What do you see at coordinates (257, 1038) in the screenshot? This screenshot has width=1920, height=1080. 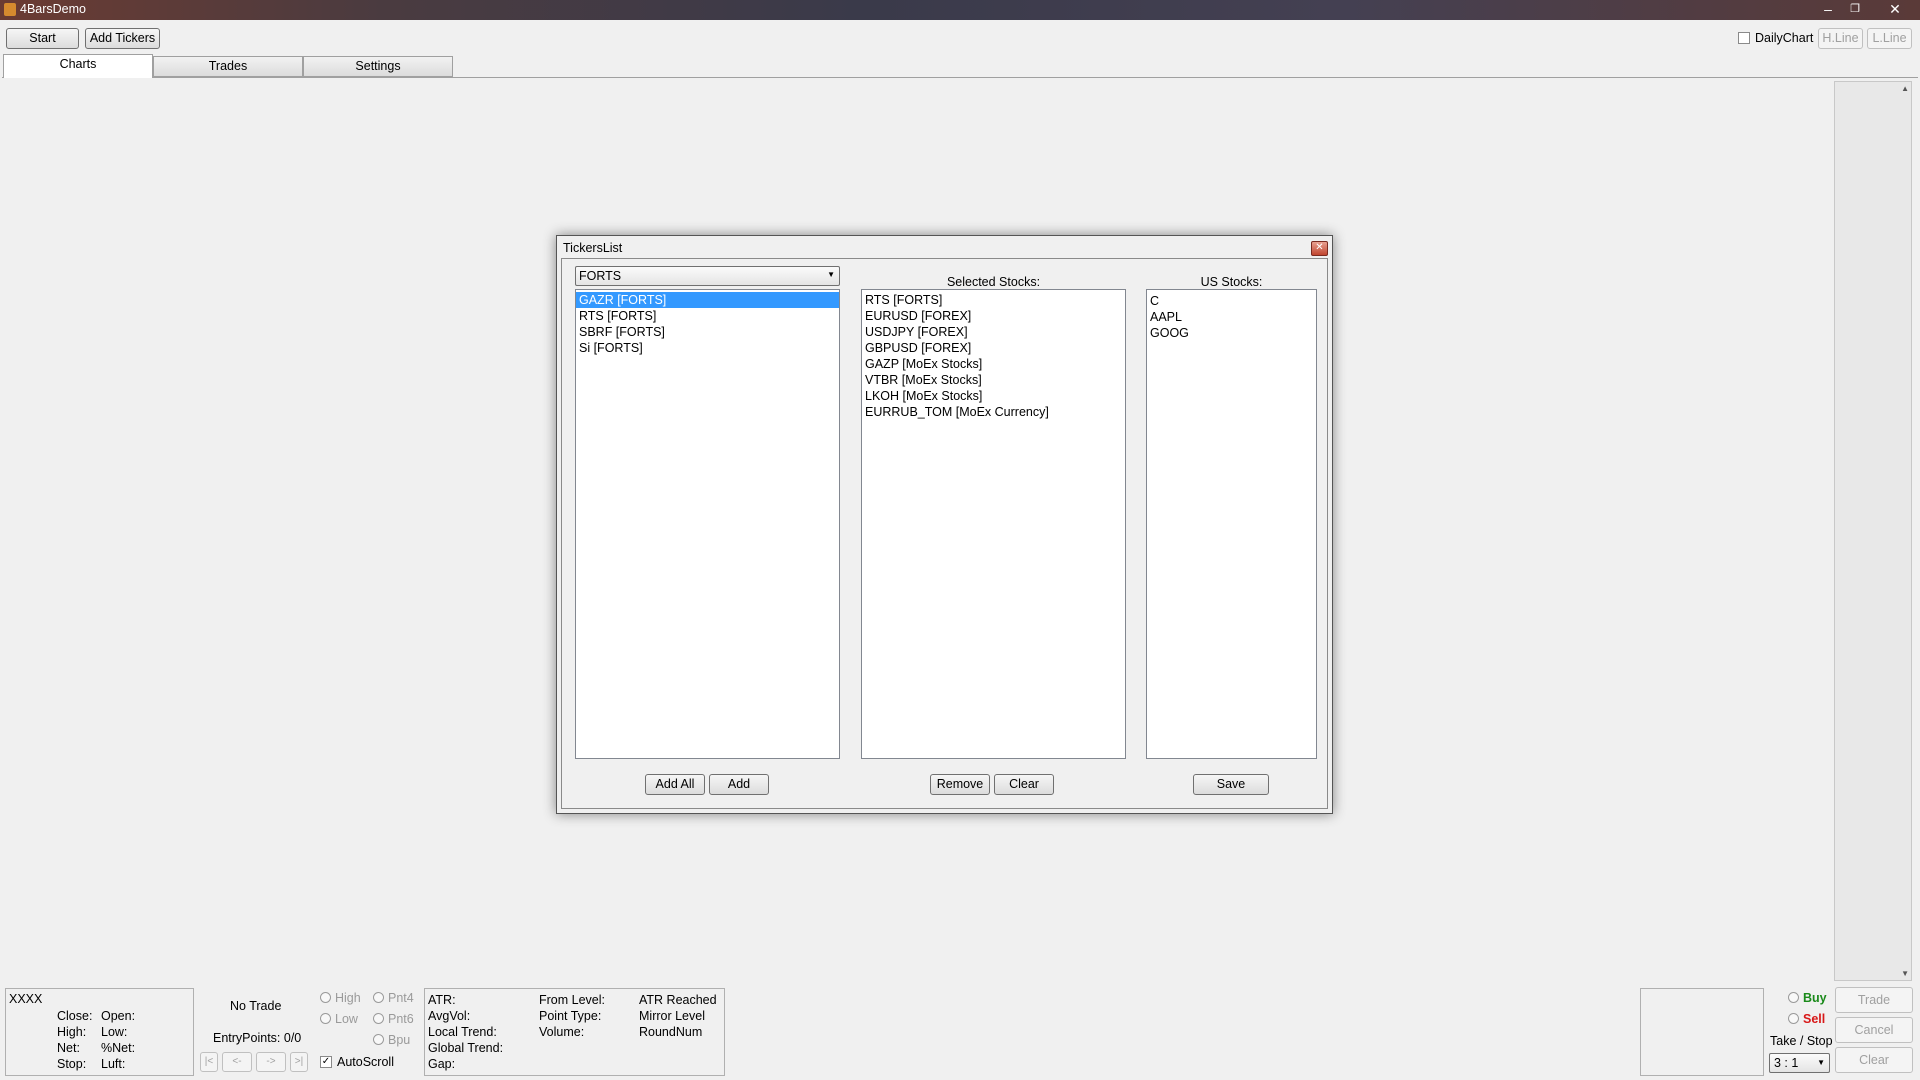 I see `entry-points: EntryPoints: 0/0` at bounding box center [257, 1038].